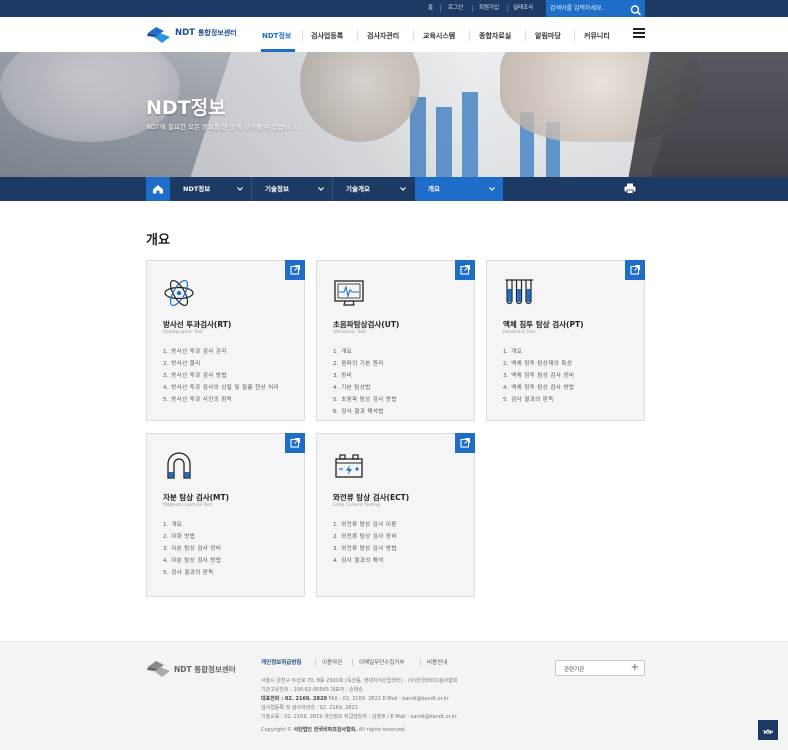  What do you see at coordinates (567, 388) in the screenshot?
I see `list-item: 4. 액체 침투 탐상 검사 방법` at bounding box center [567, 388].